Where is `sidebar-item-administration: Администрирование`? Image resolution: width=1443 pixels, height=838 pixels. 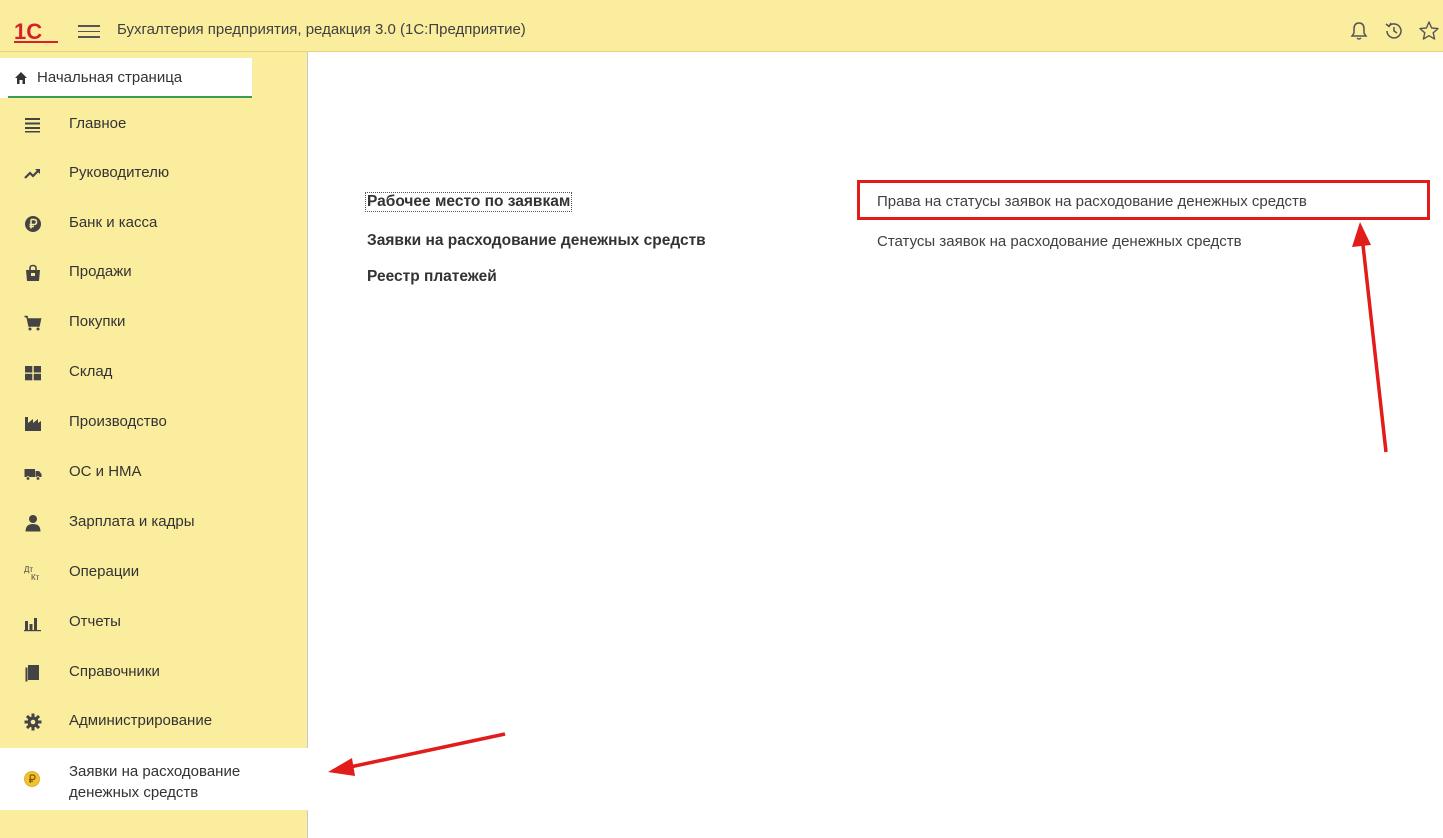
sidebar-item-administration: Администрирование is located at coordinates (154, 722).